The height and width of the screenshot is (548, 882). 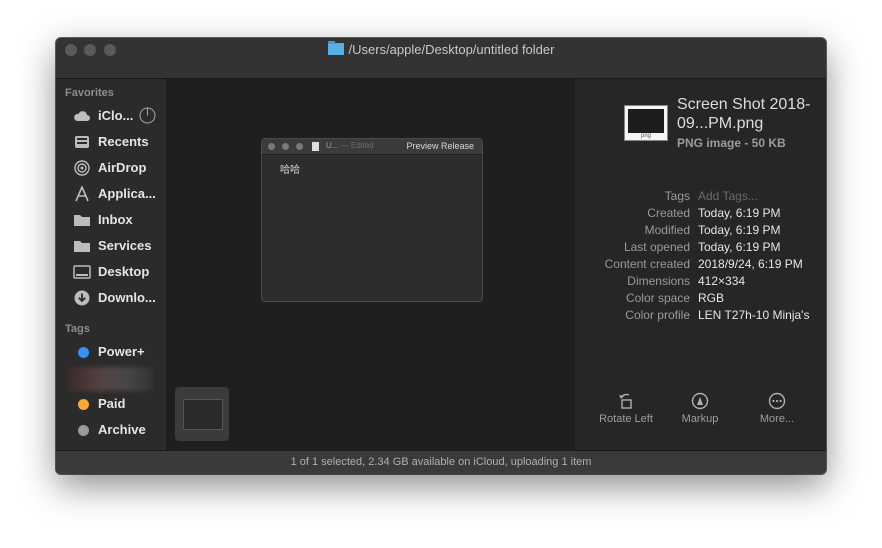 What do you see at coordinates (754, 315) in the screenshot?
I see `info-value: LEN T27h-10 Minja's` at bounding box center [754, 315].